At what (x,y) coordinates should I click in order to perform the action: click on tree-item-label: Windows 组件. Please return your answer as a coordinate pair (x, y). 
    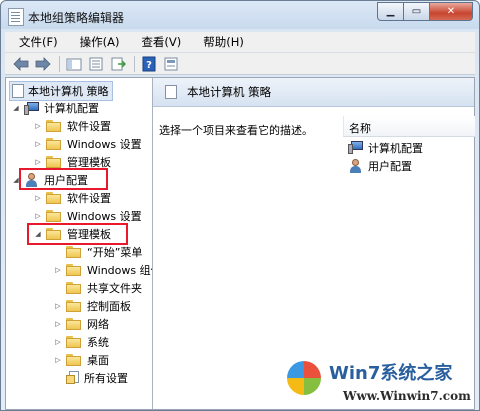
    Looking at the image, I should click on (119, 270).